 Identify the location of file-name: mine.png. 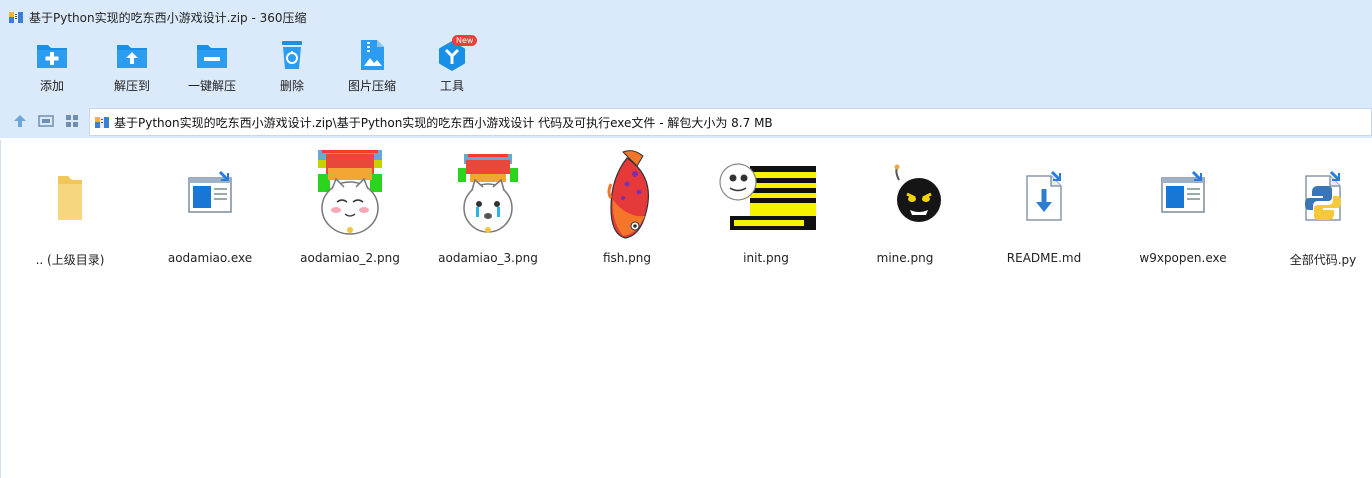
(905, 258).